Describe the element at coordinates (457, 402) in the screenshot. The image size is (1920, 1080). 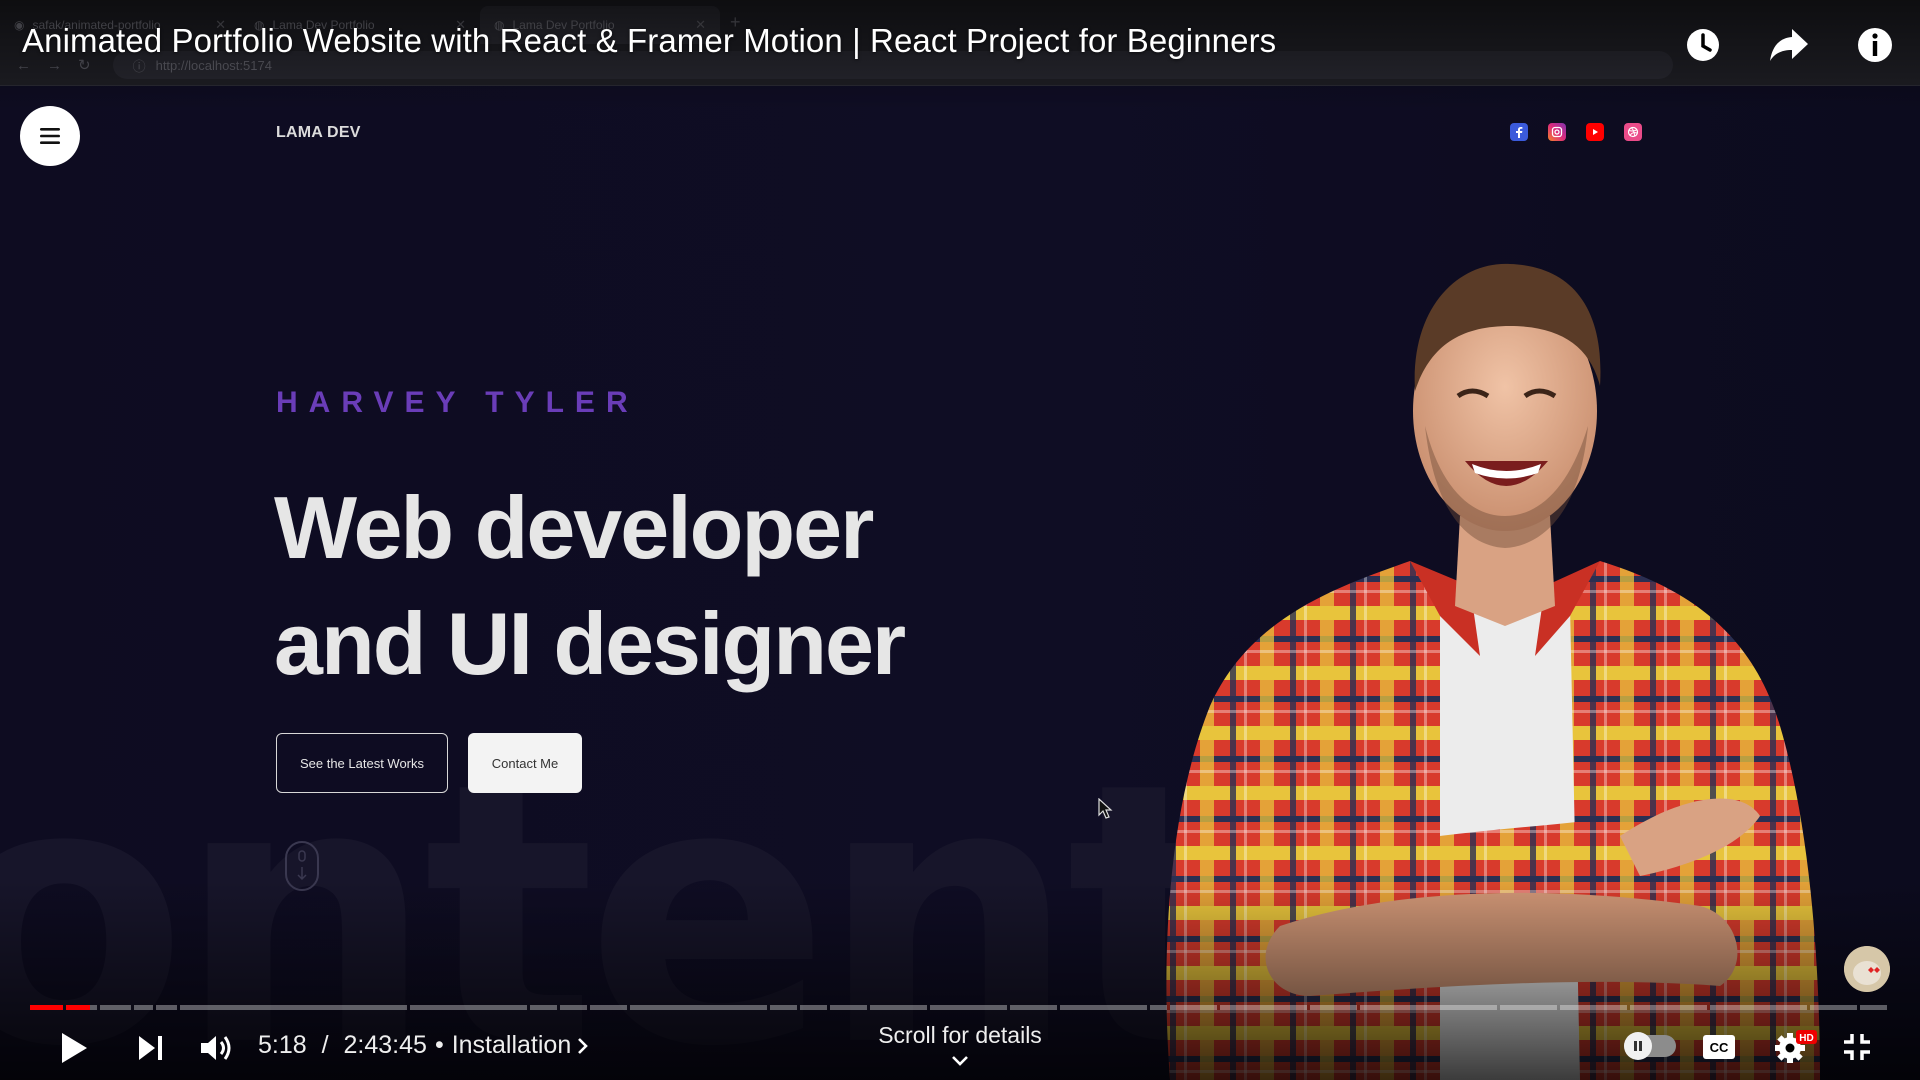
I see `hero-name: HARVEY TYLER` at that location.